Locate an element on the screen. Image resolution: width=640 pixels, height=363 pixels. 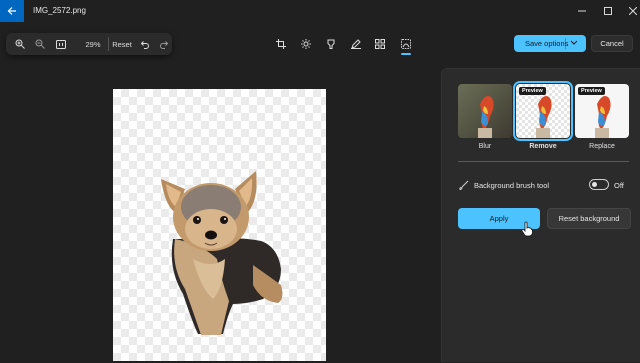
blur-option is located at coordinates (485, 111).